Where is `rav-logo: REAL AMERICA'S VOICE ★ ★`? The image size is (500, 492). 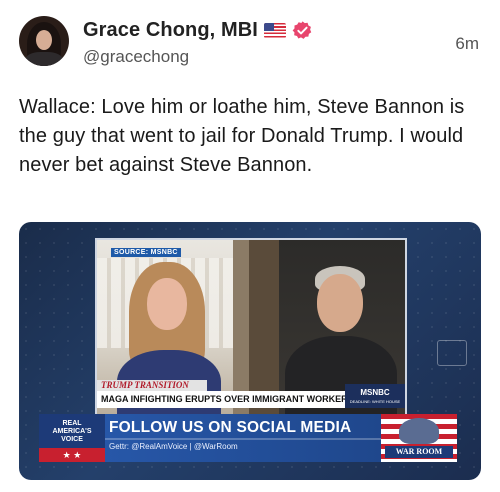 rav-logo: REAL AMERICA'S VOICE ★ ★ is located at coordinates (72, 438).